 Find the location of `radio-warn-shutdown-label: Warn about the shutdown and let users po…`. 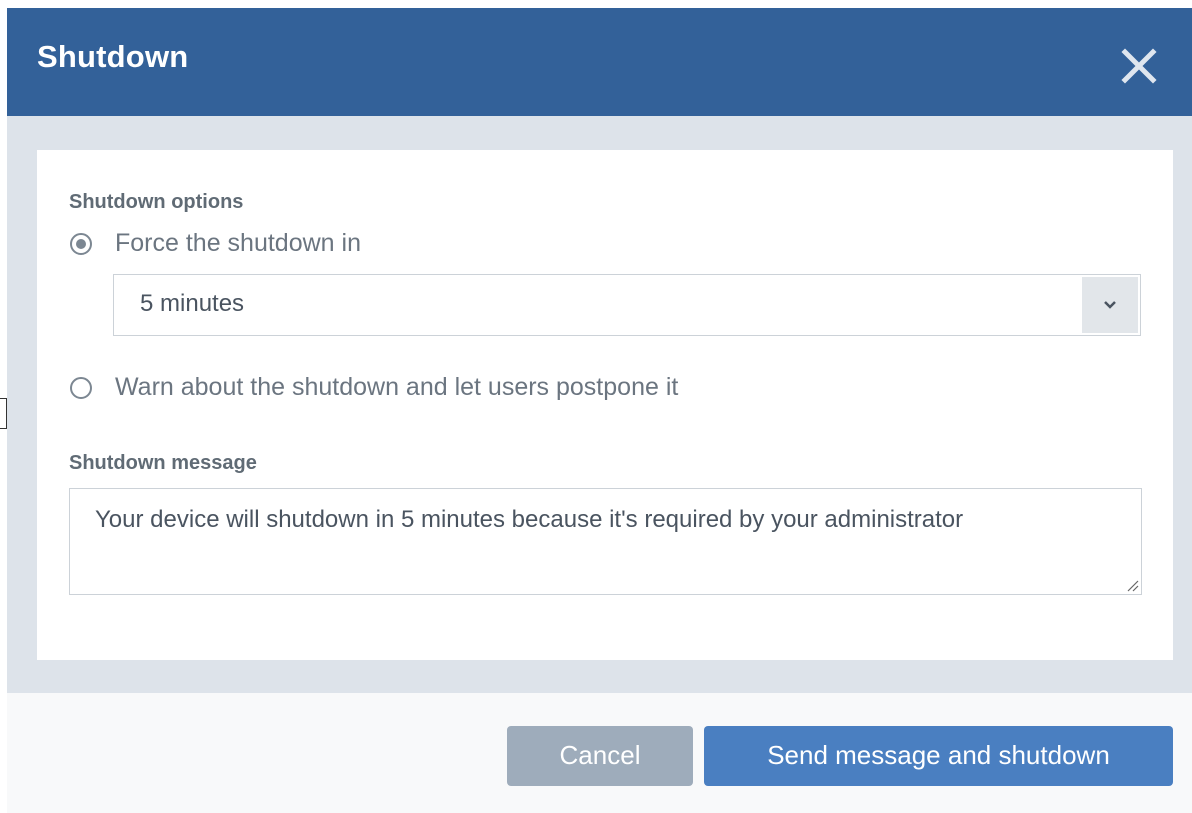

radio-warn-shutdown-label: Warn about the shutdown and let users po… is located at coordinates (397, 387).